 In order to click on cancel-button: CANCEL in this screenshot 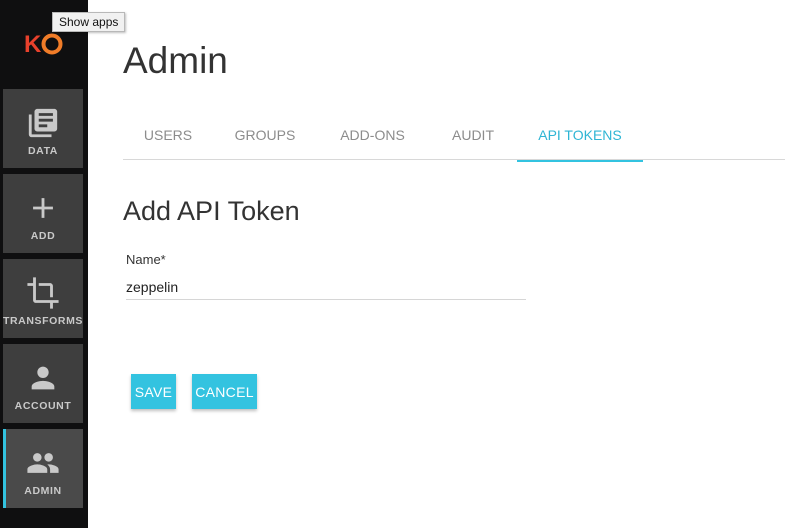, I will do `click(224, 391)`.